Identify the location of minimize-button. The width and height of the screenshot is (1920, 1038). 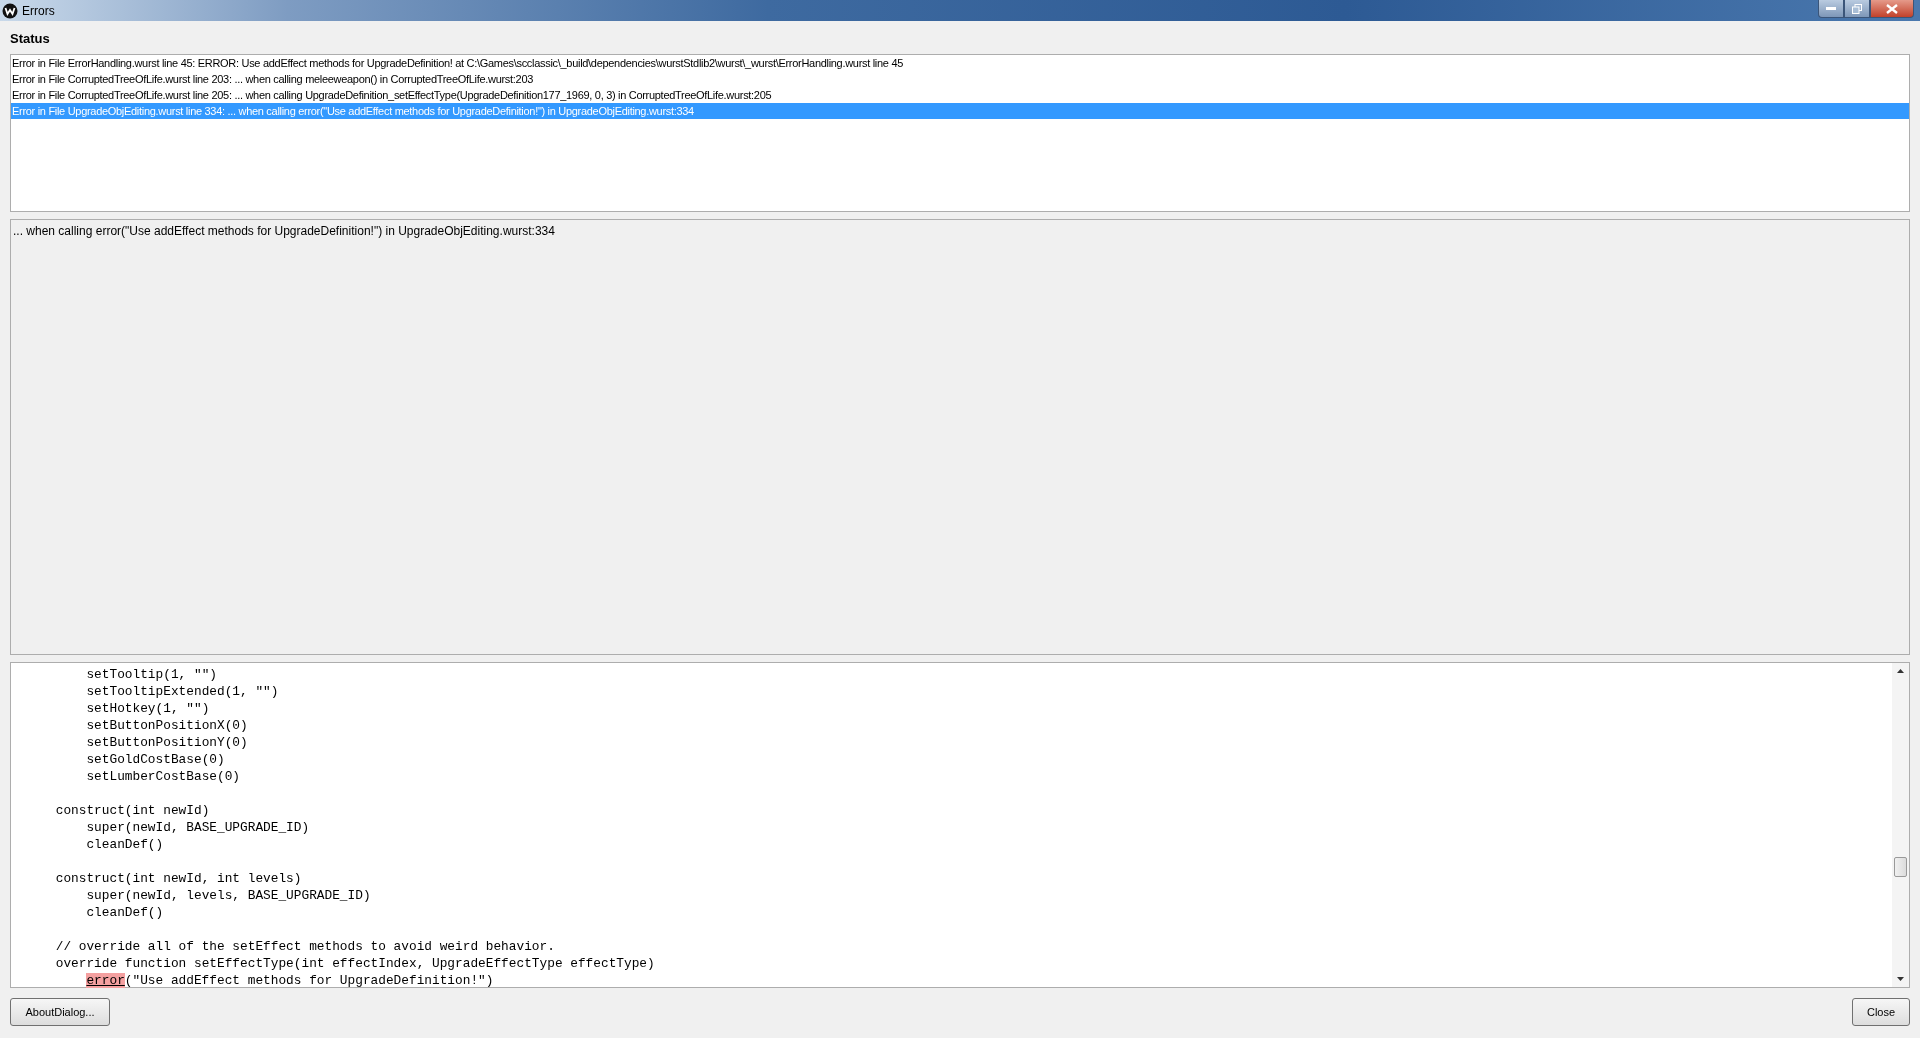
(1831, 9).